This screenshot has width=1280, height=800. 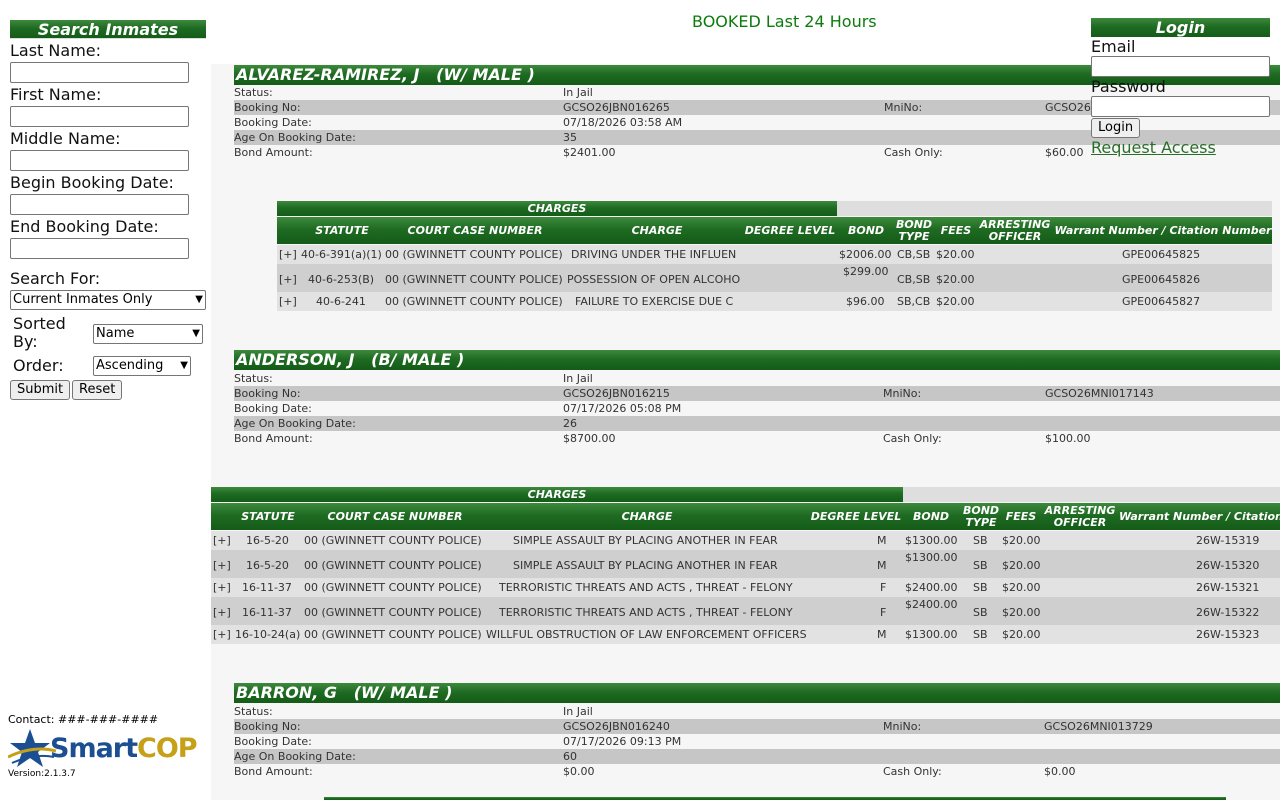 I want to click on smartcop-logo: SmartCOP, so click(x=124, y=748).